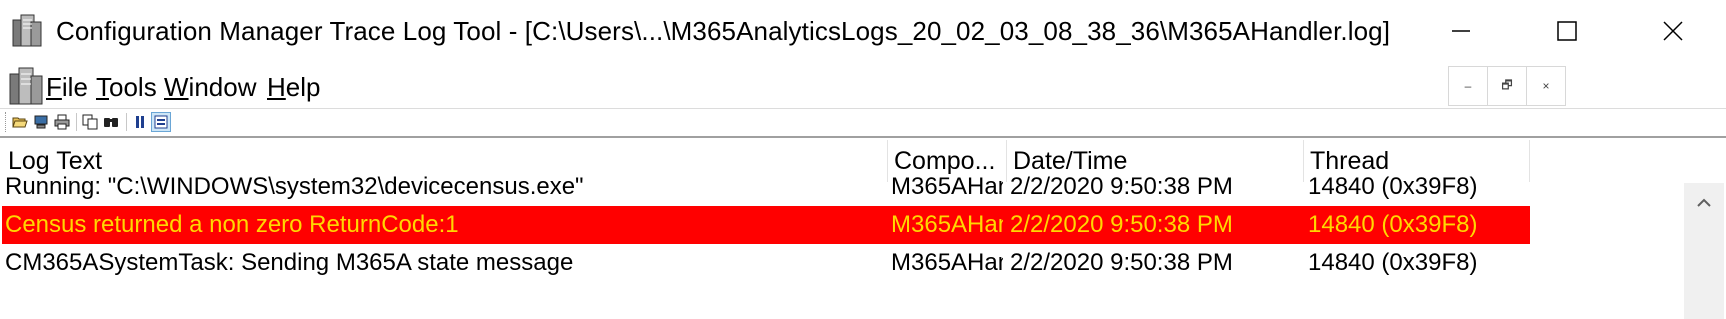  What do you see at coordinates (27, 30) in the screenshot?
I see `trace-log-app-icon` at bounding box center [27, 30].